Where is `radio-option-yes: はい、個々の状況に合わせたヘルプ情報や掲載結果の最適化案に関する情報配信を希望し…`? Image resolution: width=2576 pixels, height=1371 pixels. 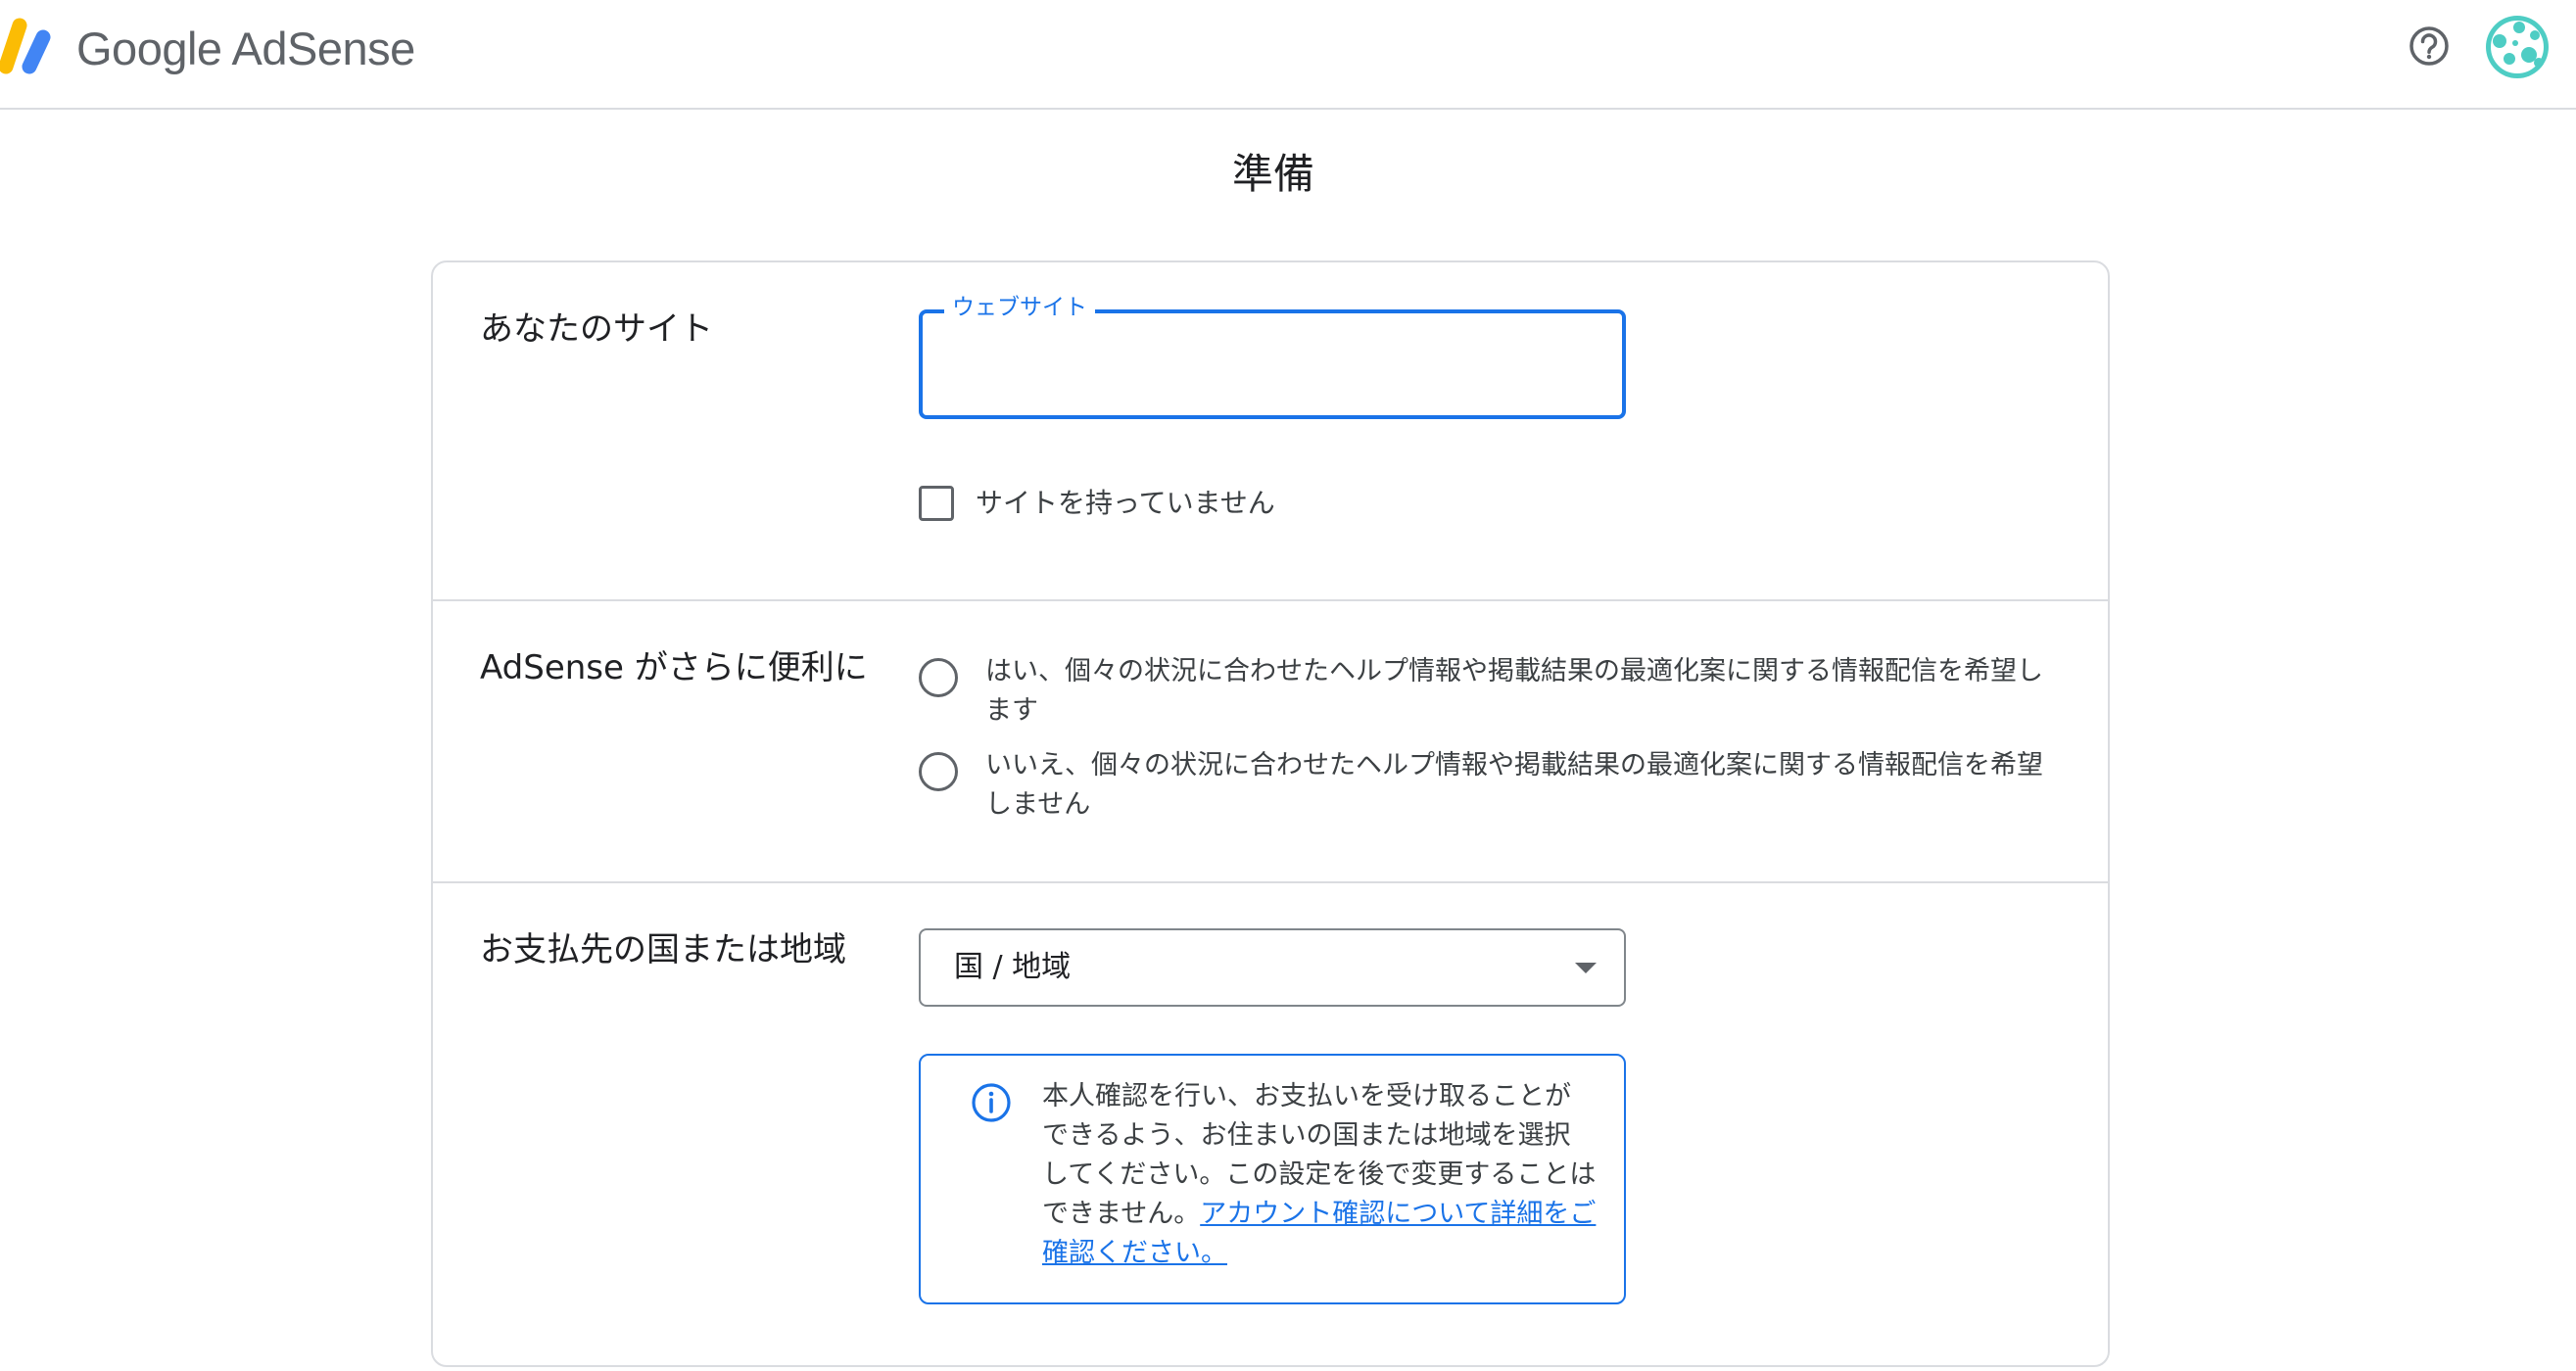
radio-option-yes: はい、個々の状況に合わせたヘルプ情報や掲載結果の最適化案に関する情報配信を希望し… is located at coordinates (1481, 693).